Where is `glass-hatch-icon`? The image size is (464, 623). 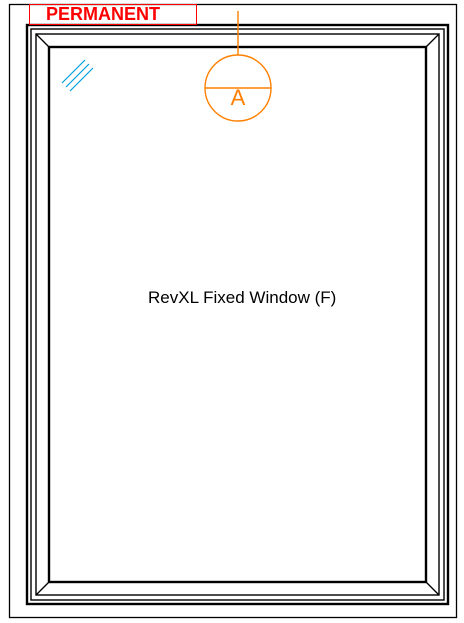
glass-hatch-icon is located at coordinates (77, 75).